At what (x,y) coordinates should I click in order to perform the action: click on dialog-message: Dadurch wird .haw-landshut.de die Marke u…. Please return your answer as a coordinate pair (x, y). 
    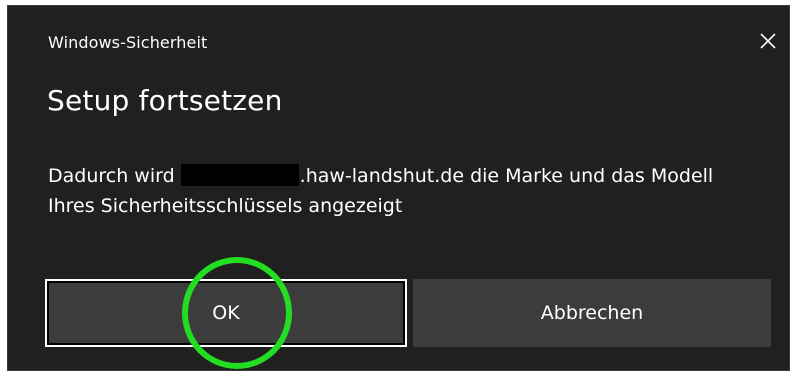
    Looking at the image, I should click on (398, 191).